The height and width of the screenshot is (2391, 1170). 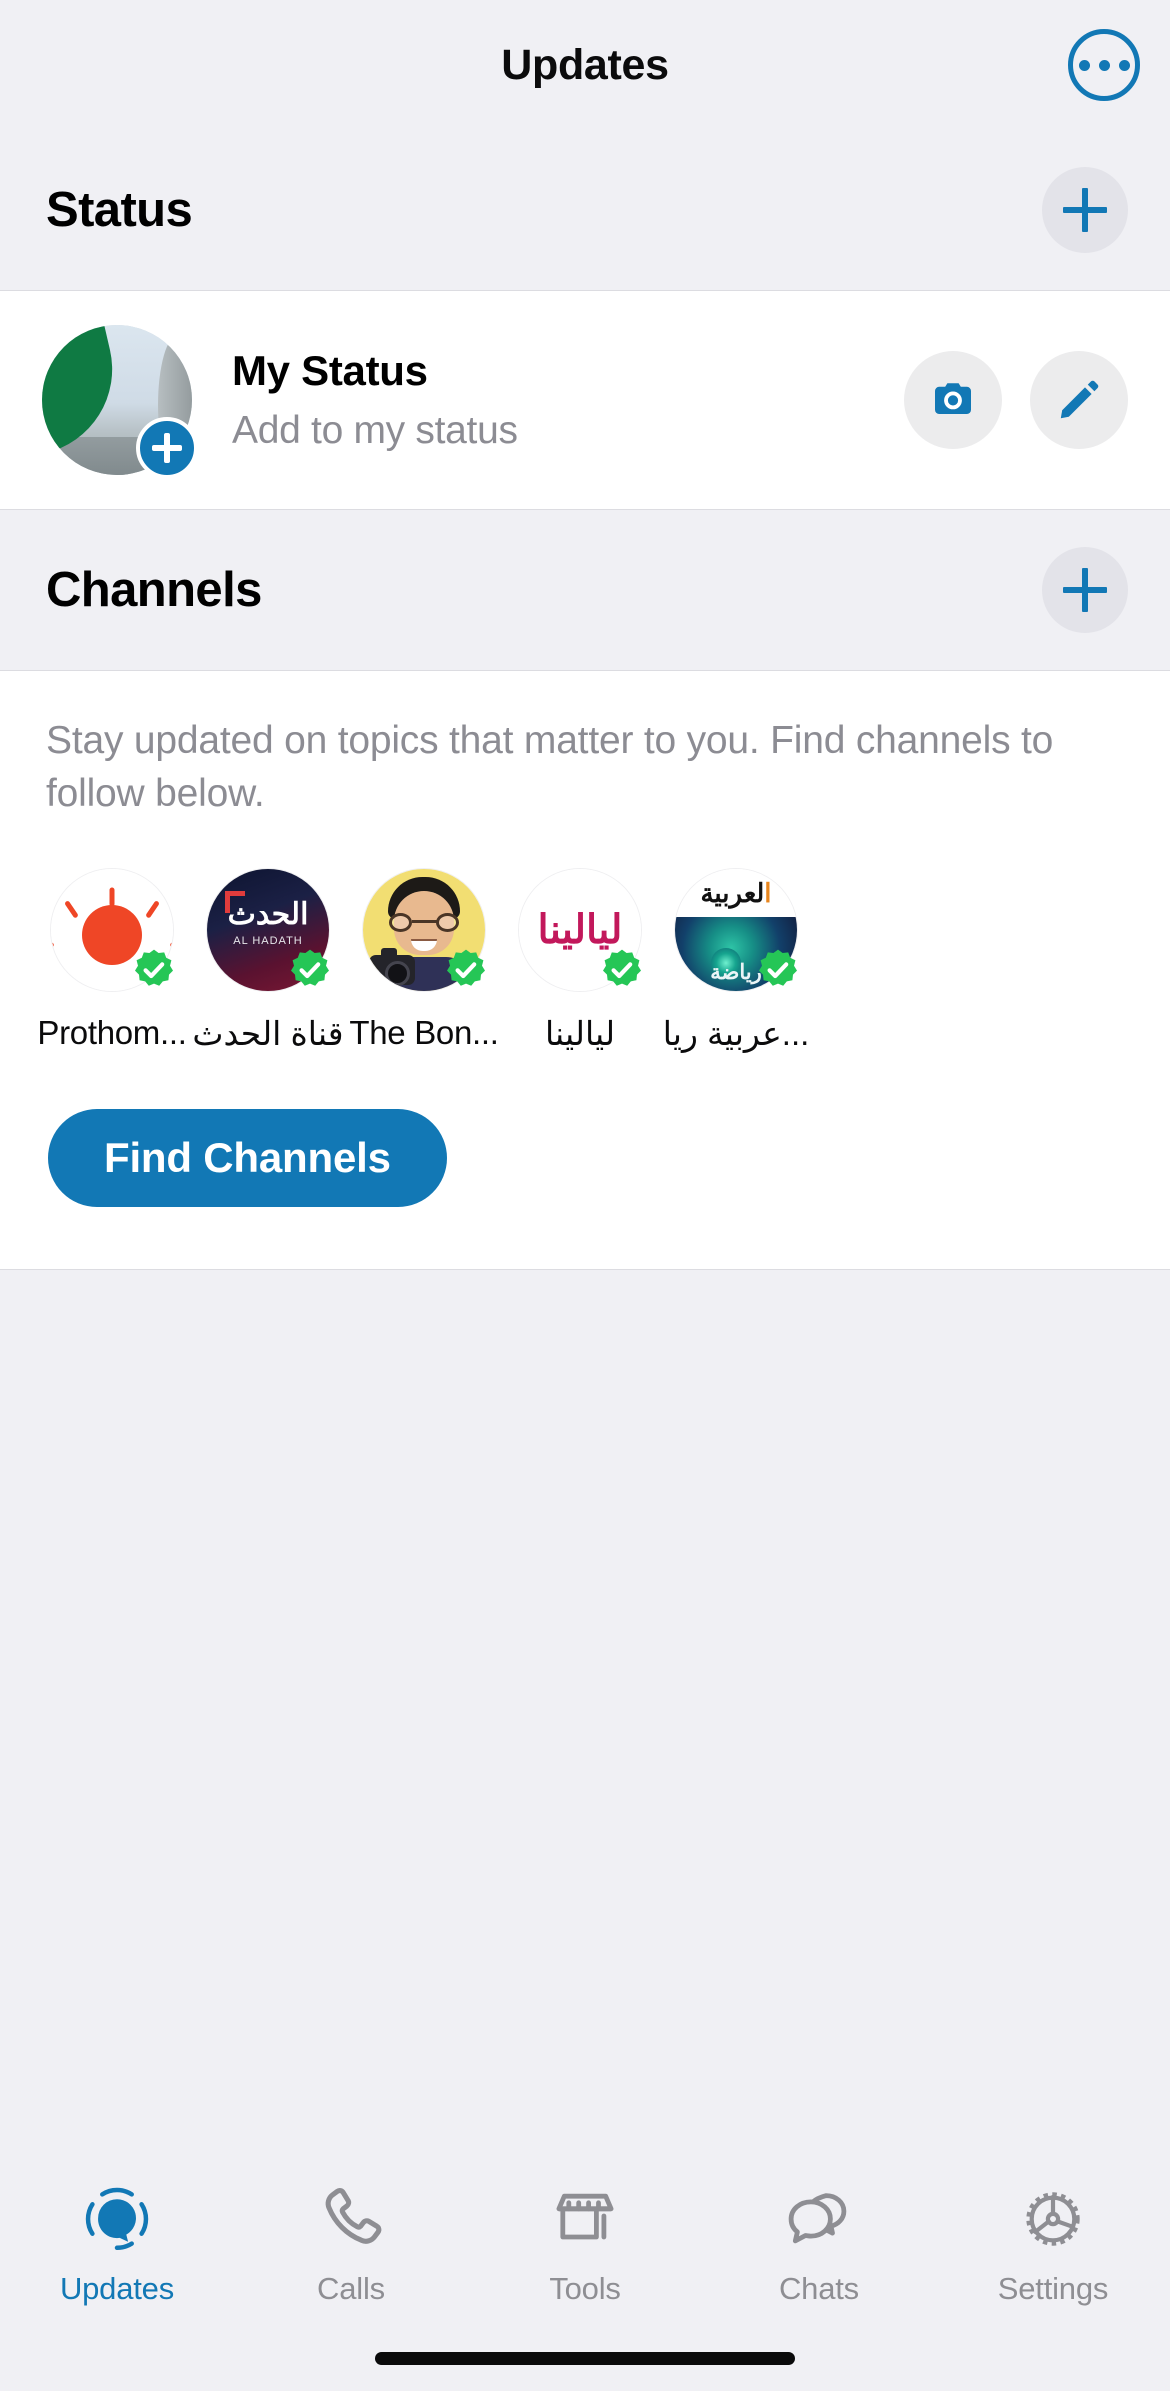 I want to click on find-channels-button: Find Channels, so click(x=247, y=1158).